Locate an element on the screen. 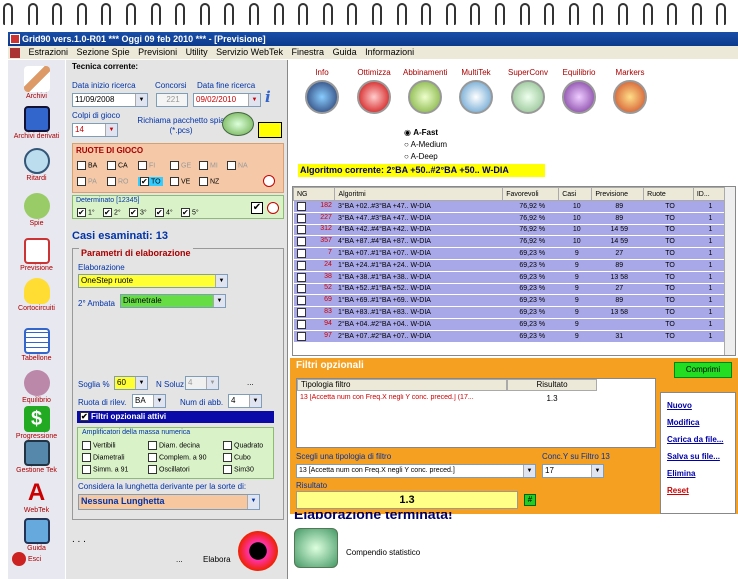  sidebar-tabellone: Tabellone is located at coordinates (36, 345).